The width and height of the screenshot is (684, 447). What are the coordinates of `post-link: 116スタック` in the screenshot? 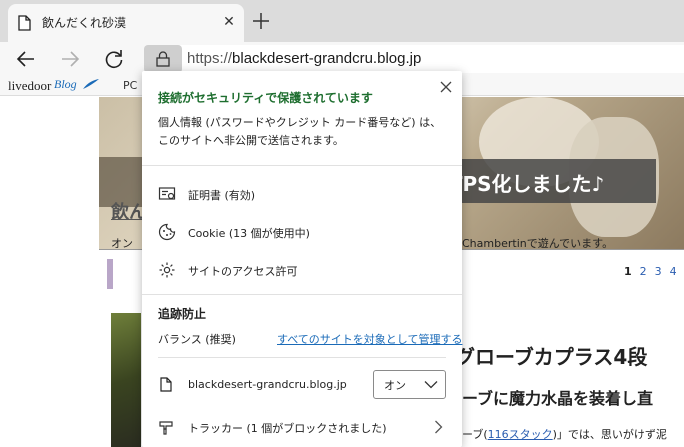 It's located at (520, 434).